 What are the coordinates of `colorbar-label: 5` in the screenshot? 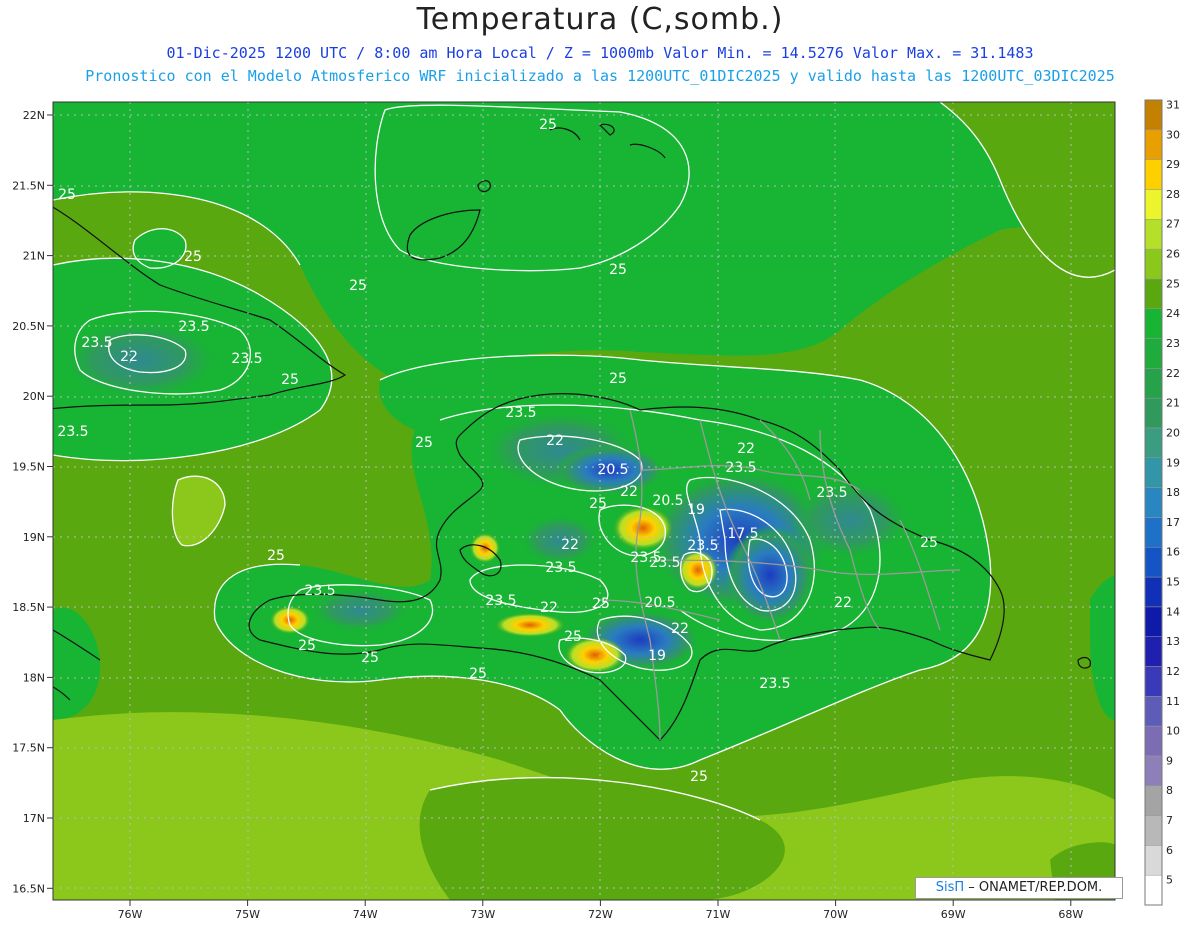 It's located at (1169, 880).